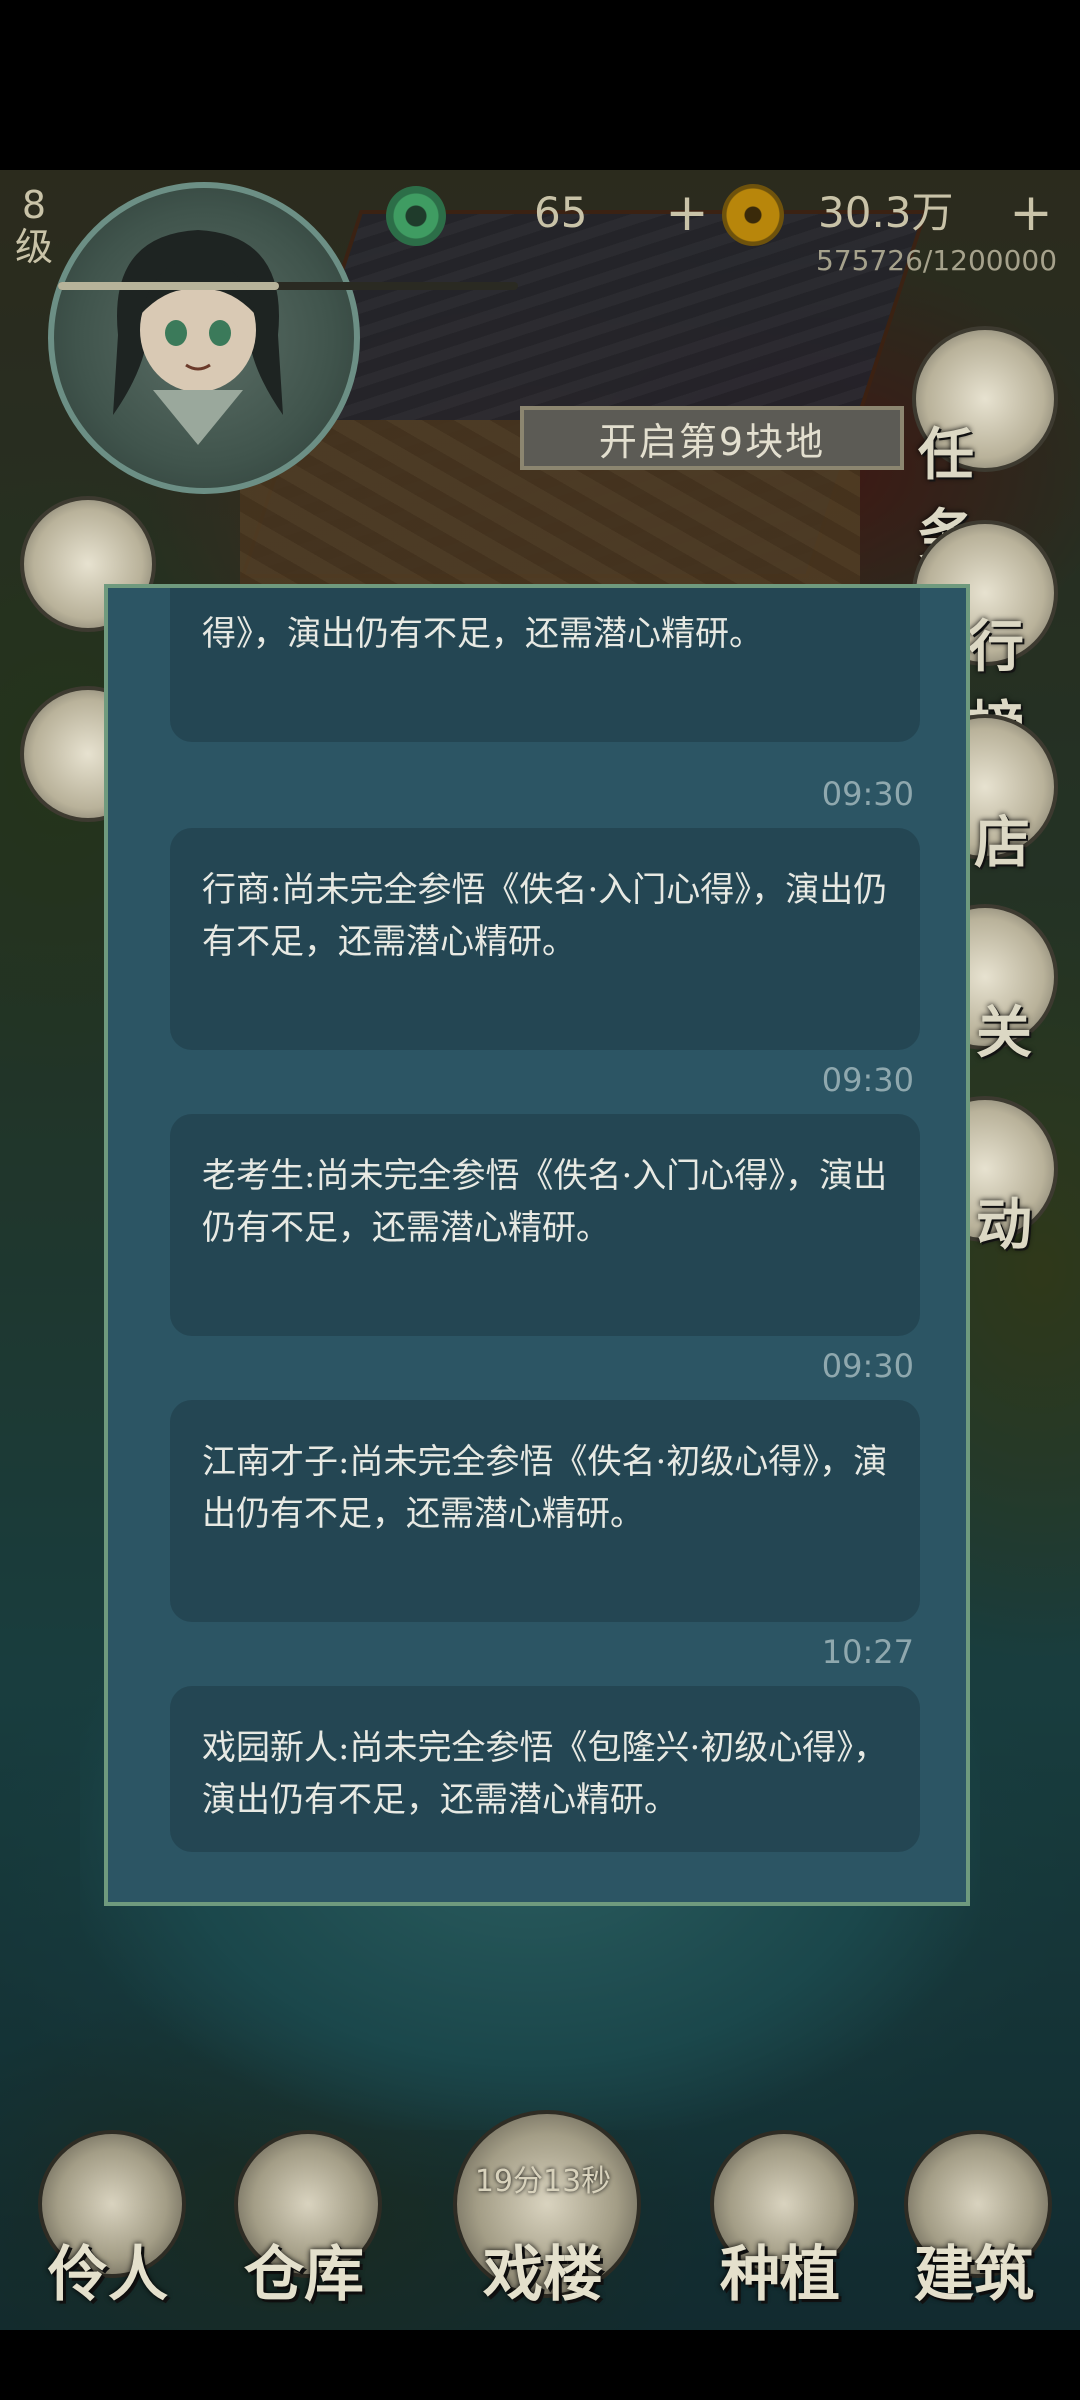 This screenshot has height=2400, width=1080. Describe the element at coordinates (543, 2275) in the screenshot. I see `nav-theater-label: 戏楼` at that location.